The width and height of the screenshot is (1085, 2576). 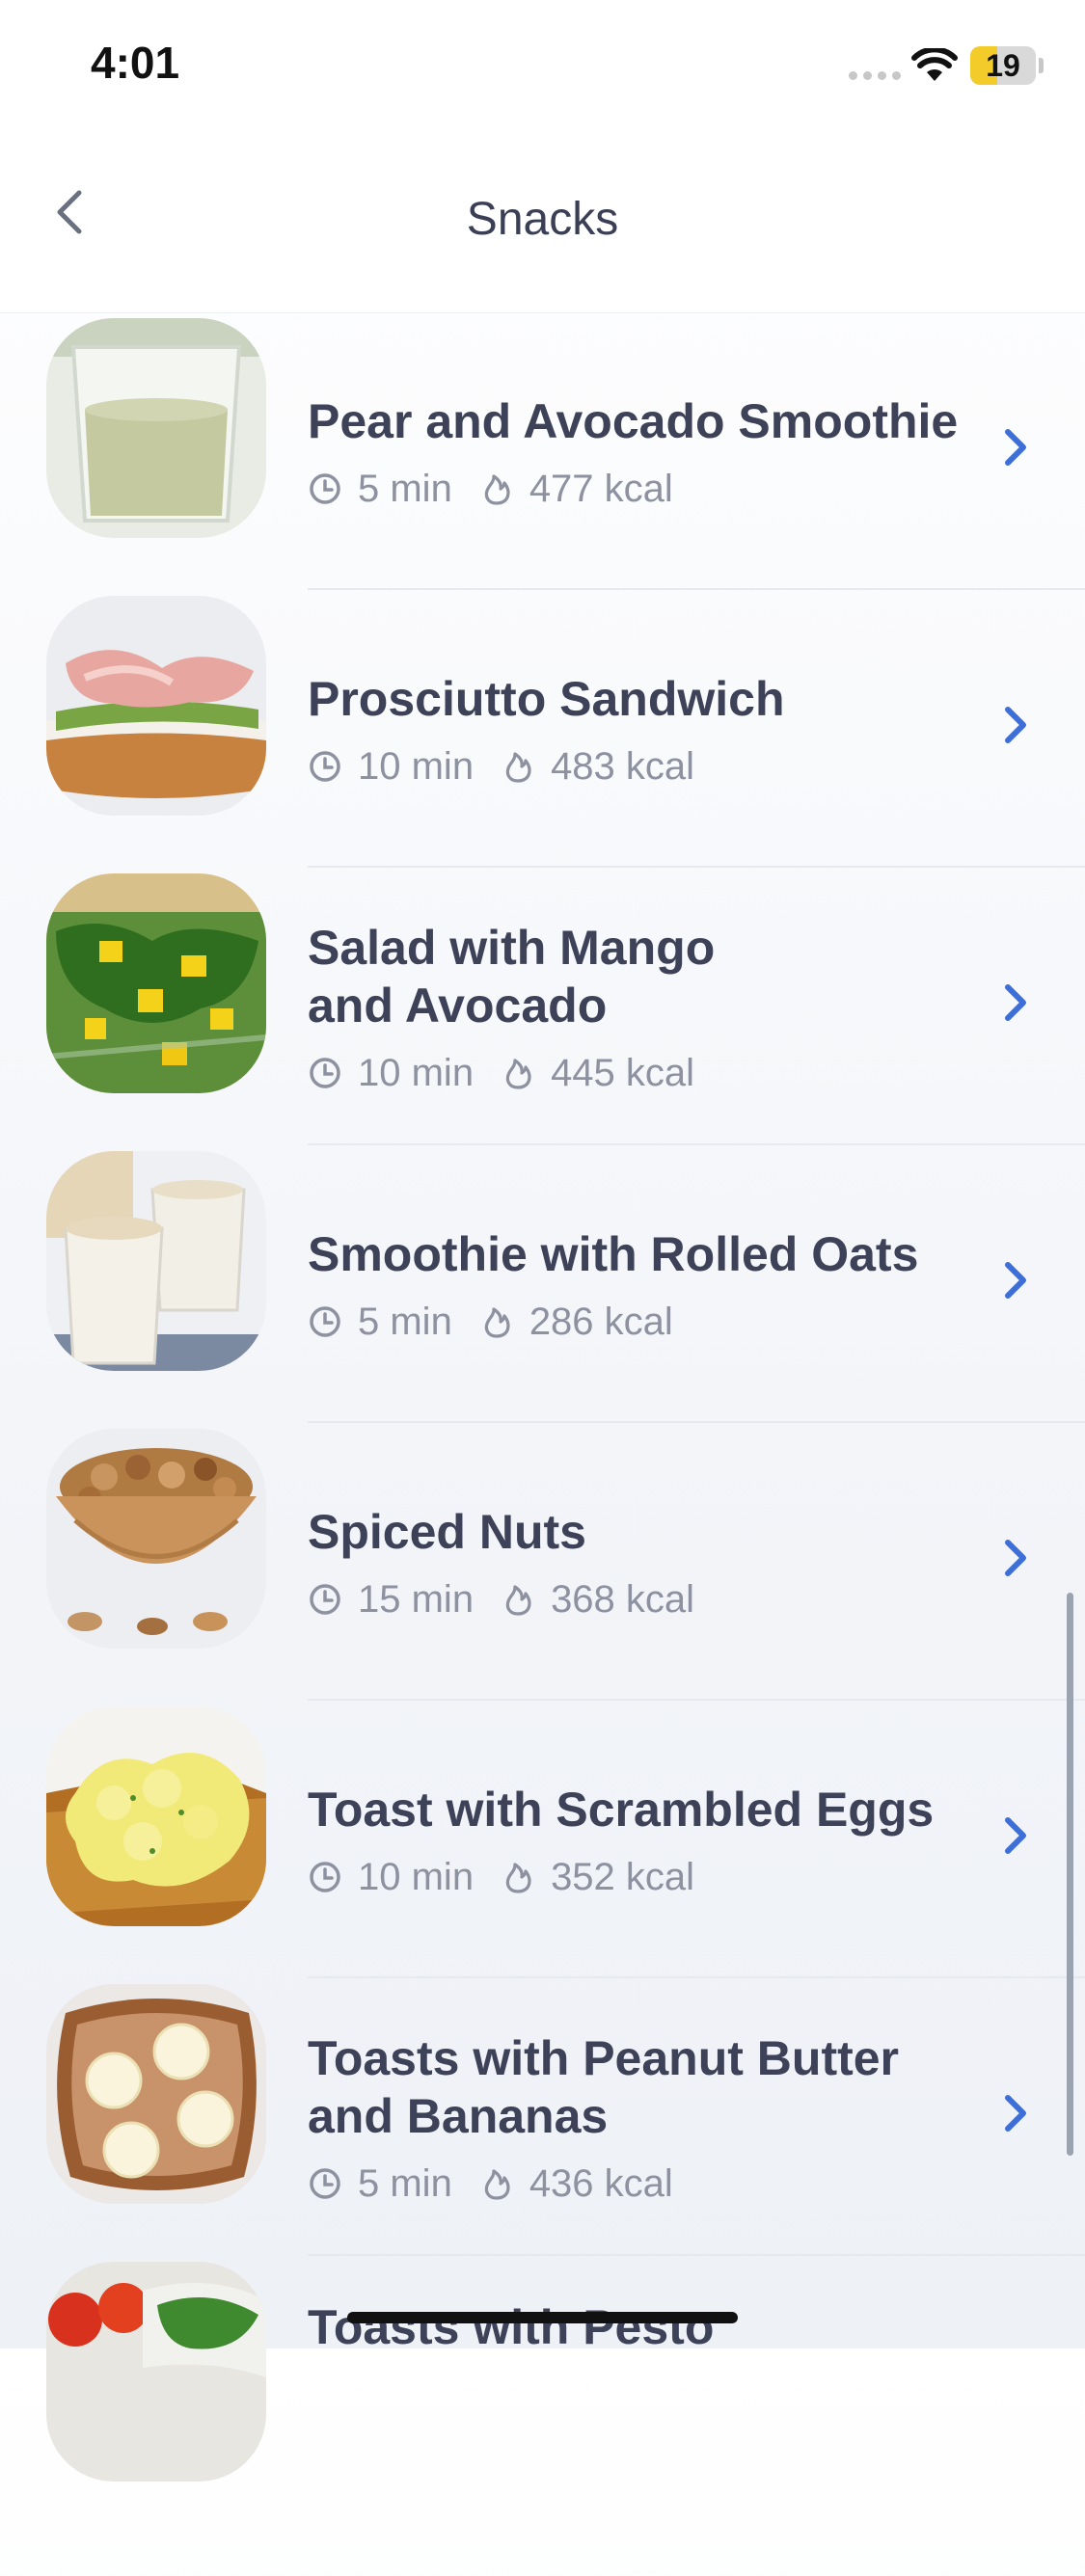 I want to click on page-title: Snacks, so click(x=542, y=220).